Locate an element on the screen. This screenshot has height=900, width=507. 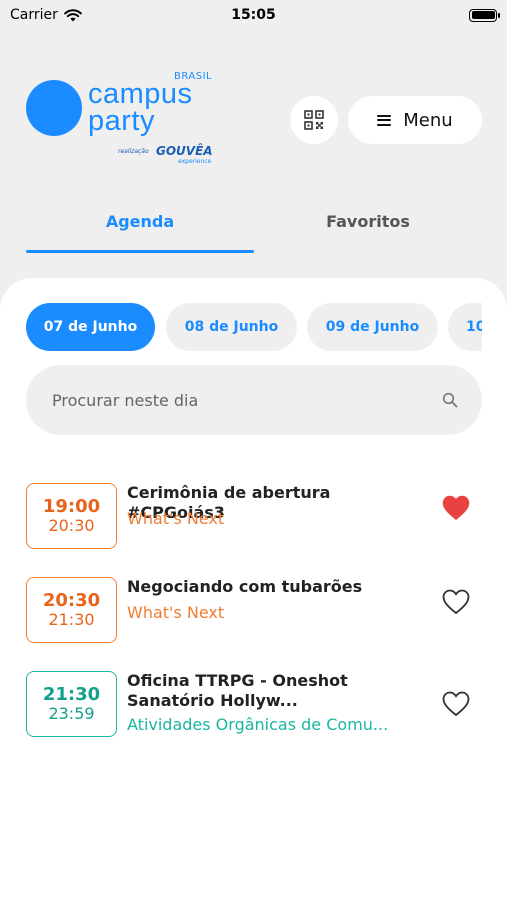
event-time-box: 21:30 23:59 is located at coordinates (71, 704).